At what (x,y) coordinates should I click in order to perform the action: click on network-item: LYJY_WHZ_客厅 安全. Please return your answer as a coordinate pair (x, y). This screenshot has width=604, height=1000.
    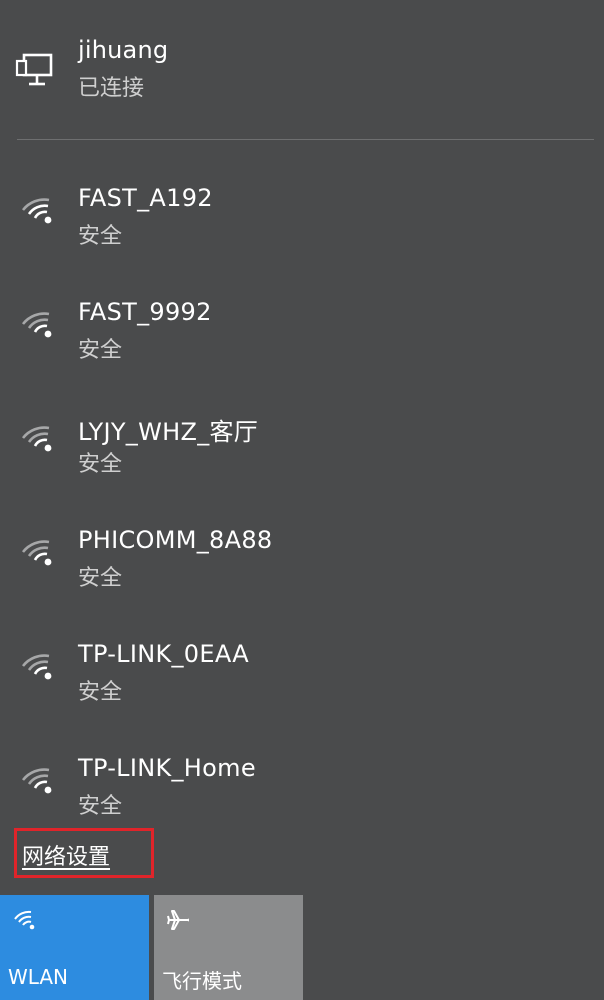
    Looking at the image, I should click on (302, 428).